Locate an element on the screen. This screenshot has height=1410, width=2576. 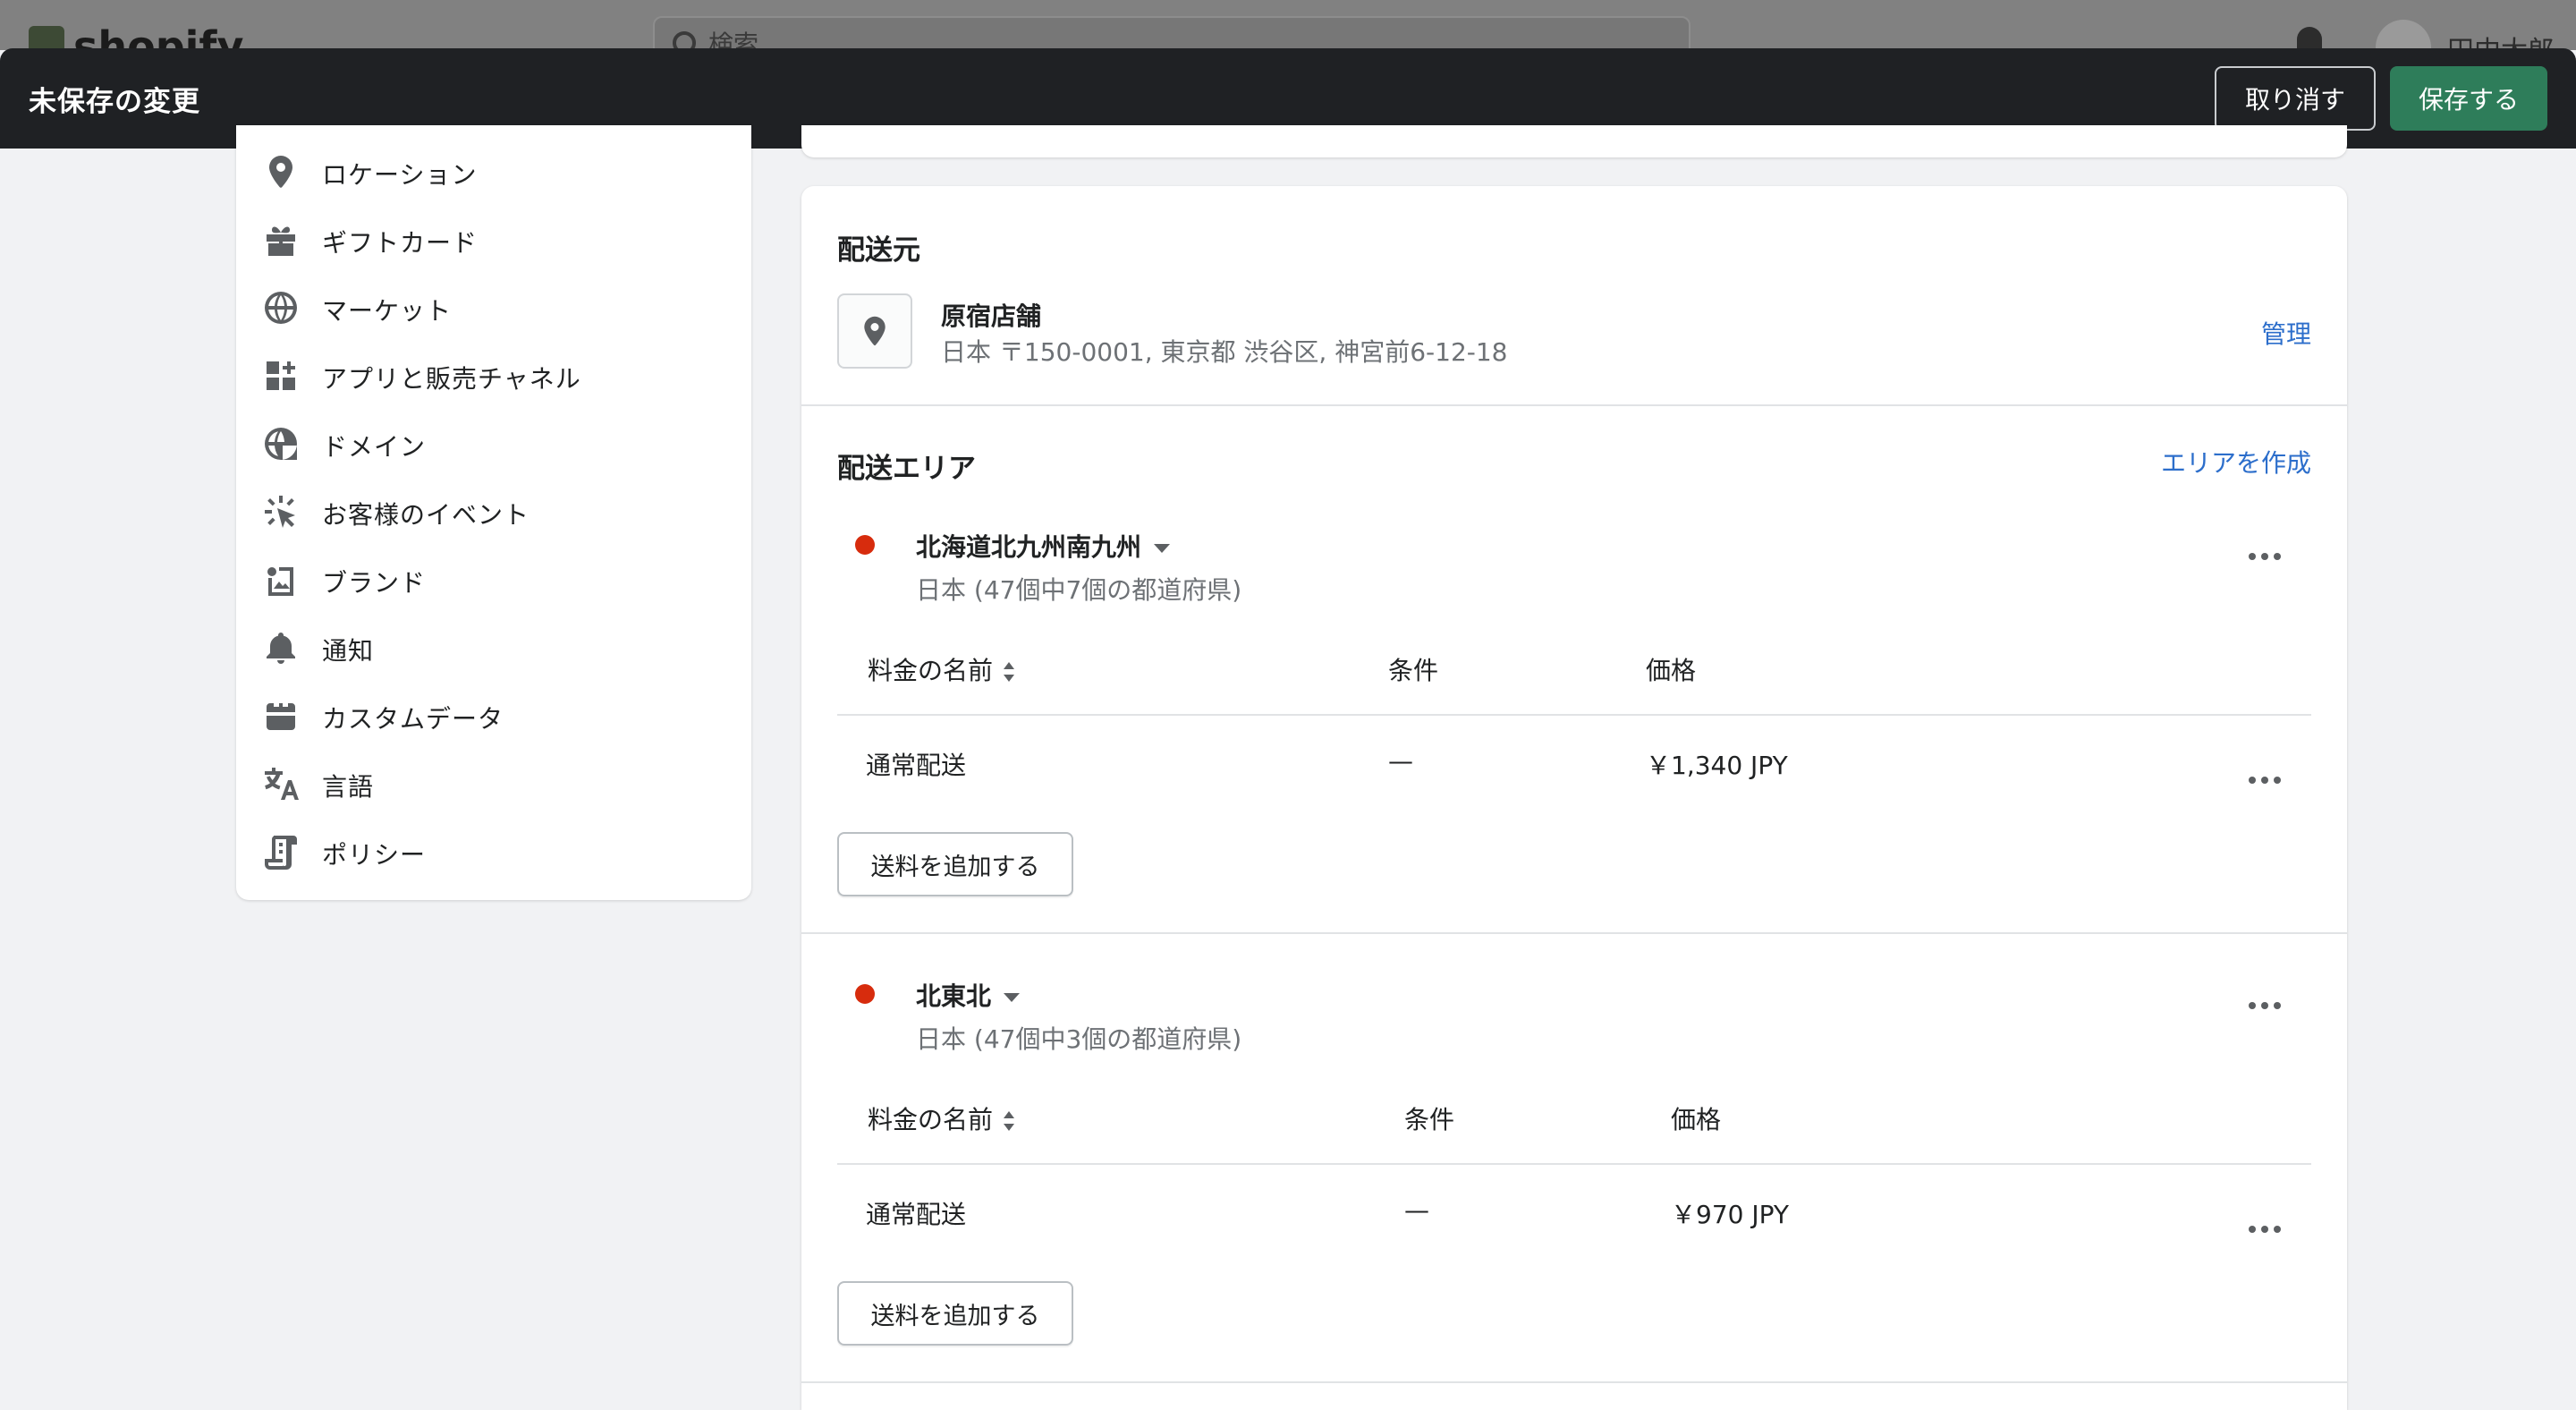
globe-icon is located at coordinates (281, 308).